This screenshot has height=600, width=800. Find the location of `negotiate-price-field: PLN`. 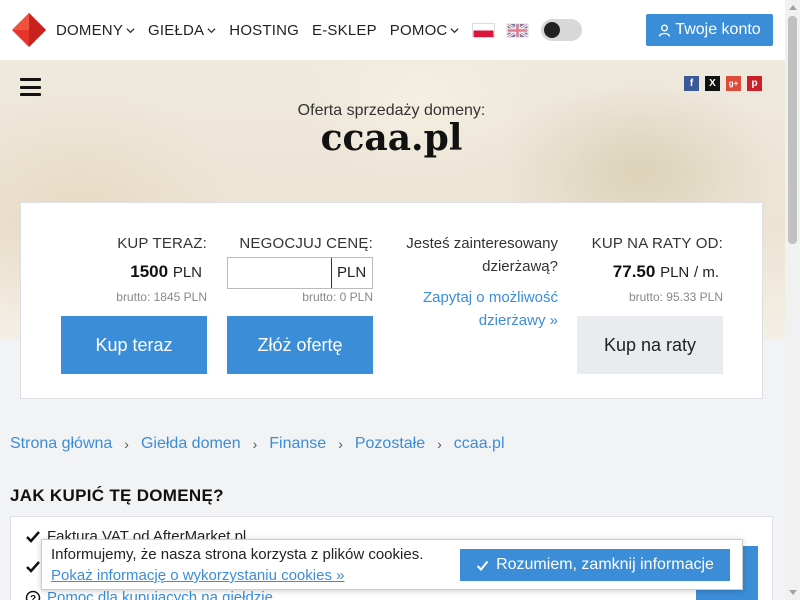

negotiate-price-field: PLN is located at coordinates (300, 273).